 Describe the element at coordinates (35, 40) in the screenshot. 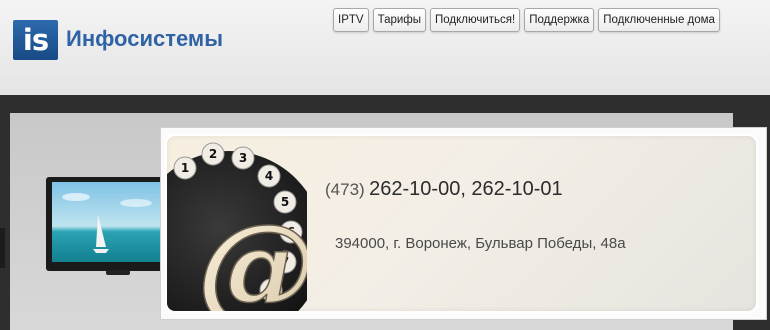

I see `logo-icon: is` at that location.